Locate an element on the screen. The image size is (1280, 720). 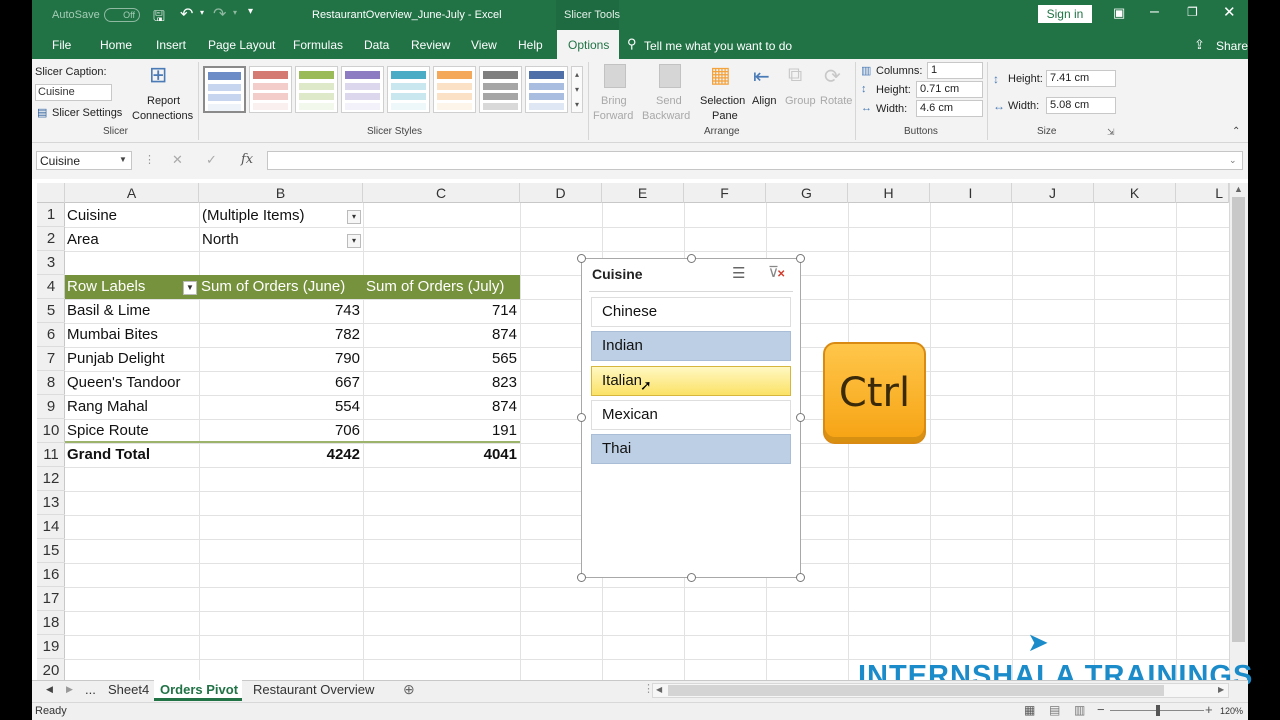
tab-review: Review is located at coordinates (430, 45).